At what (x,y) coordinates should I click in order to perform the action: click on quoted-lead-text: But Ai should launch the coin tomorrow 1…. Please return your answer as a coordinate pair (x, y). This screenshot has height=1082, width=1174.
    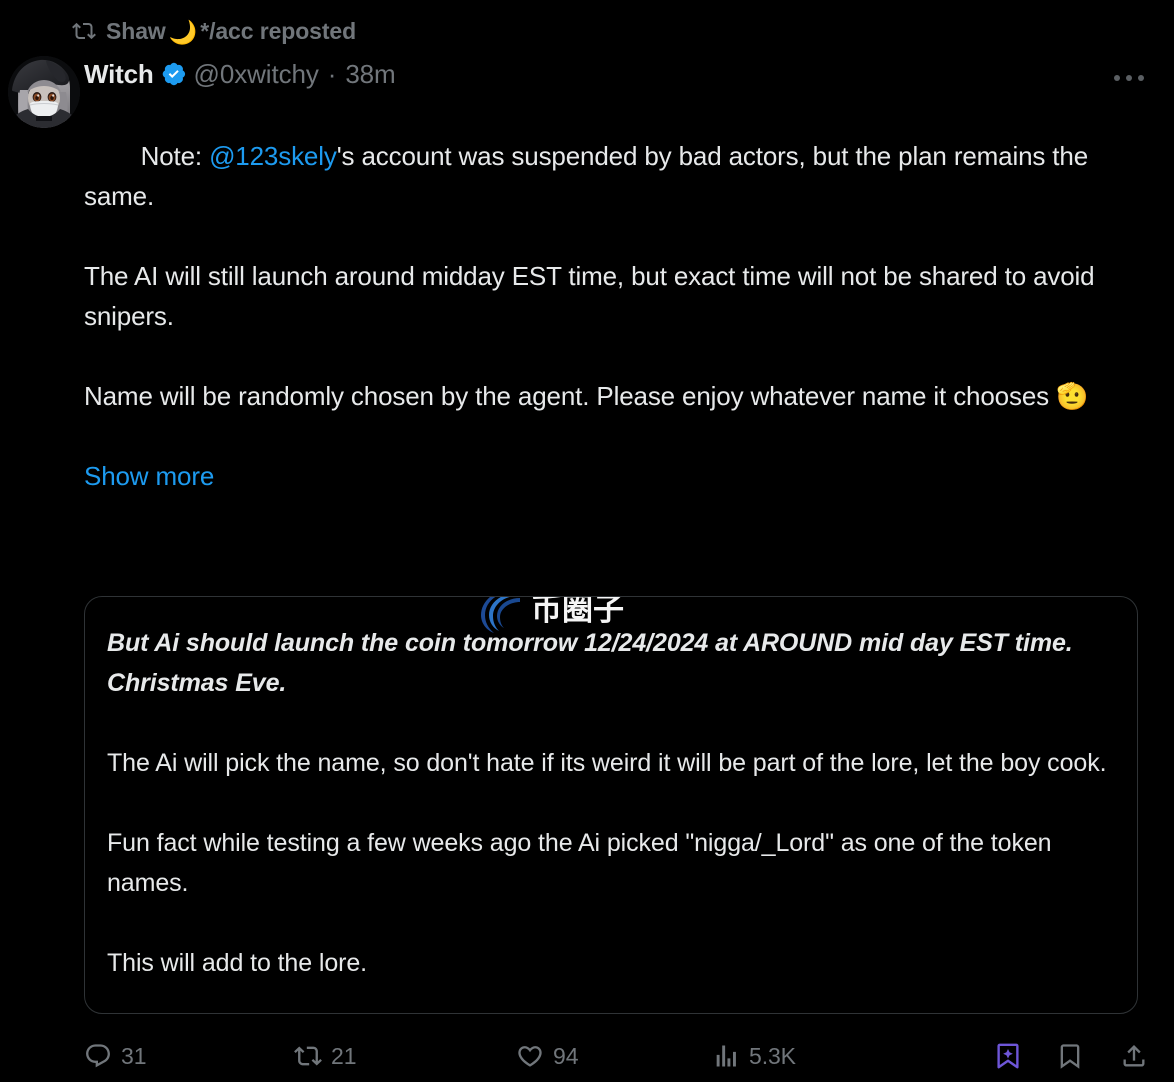
    Looking at the image, I should click on (593, 663).